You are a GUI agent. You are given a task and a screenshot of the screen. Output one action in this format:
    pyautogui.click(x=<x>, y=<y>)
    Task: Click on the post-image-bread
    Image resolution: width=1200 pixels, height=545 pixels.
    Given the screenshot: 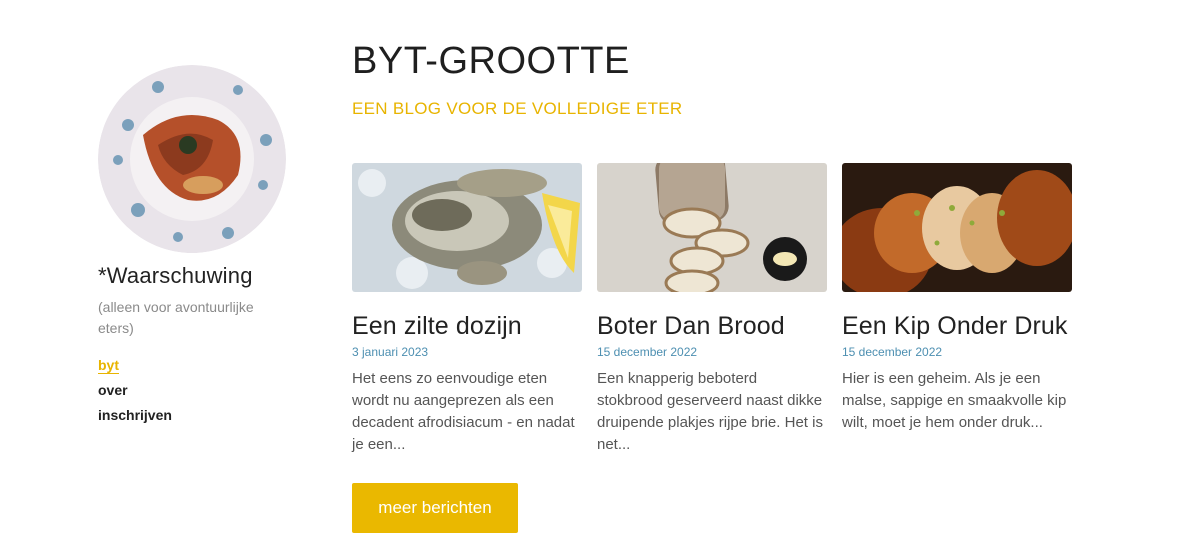 What is the action you would take?
    pyautogui.click(x=712, y=227)
    